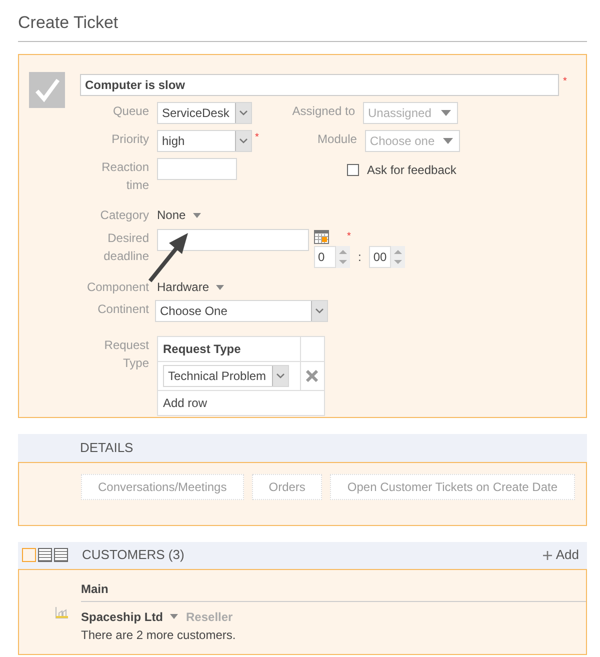  I want to click on field-label: Desired deadline, so click(125, 247).